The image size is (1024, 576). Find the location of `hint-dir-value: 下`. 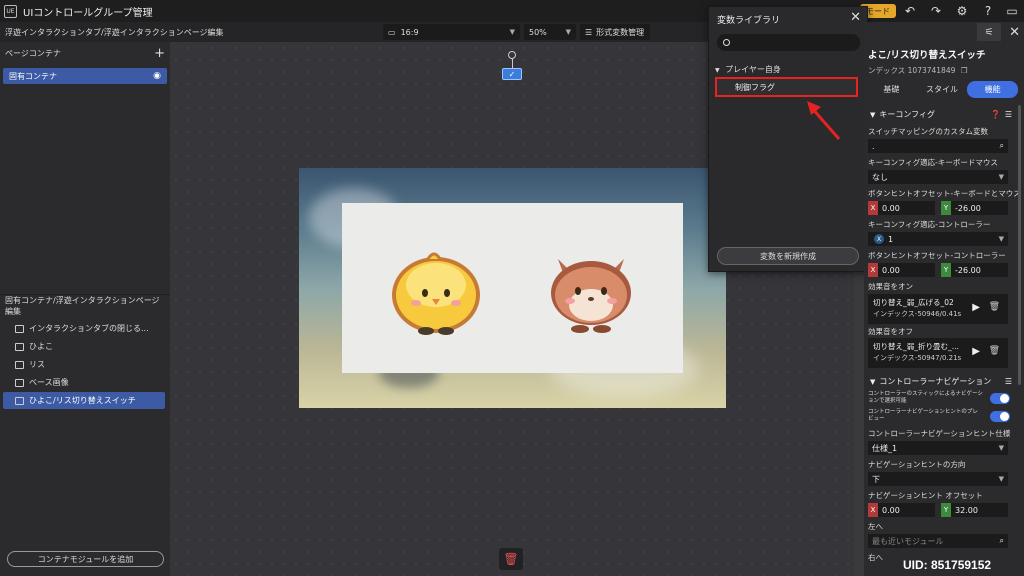

hint-dir-value: 下 is located at coordinates (876, 479).